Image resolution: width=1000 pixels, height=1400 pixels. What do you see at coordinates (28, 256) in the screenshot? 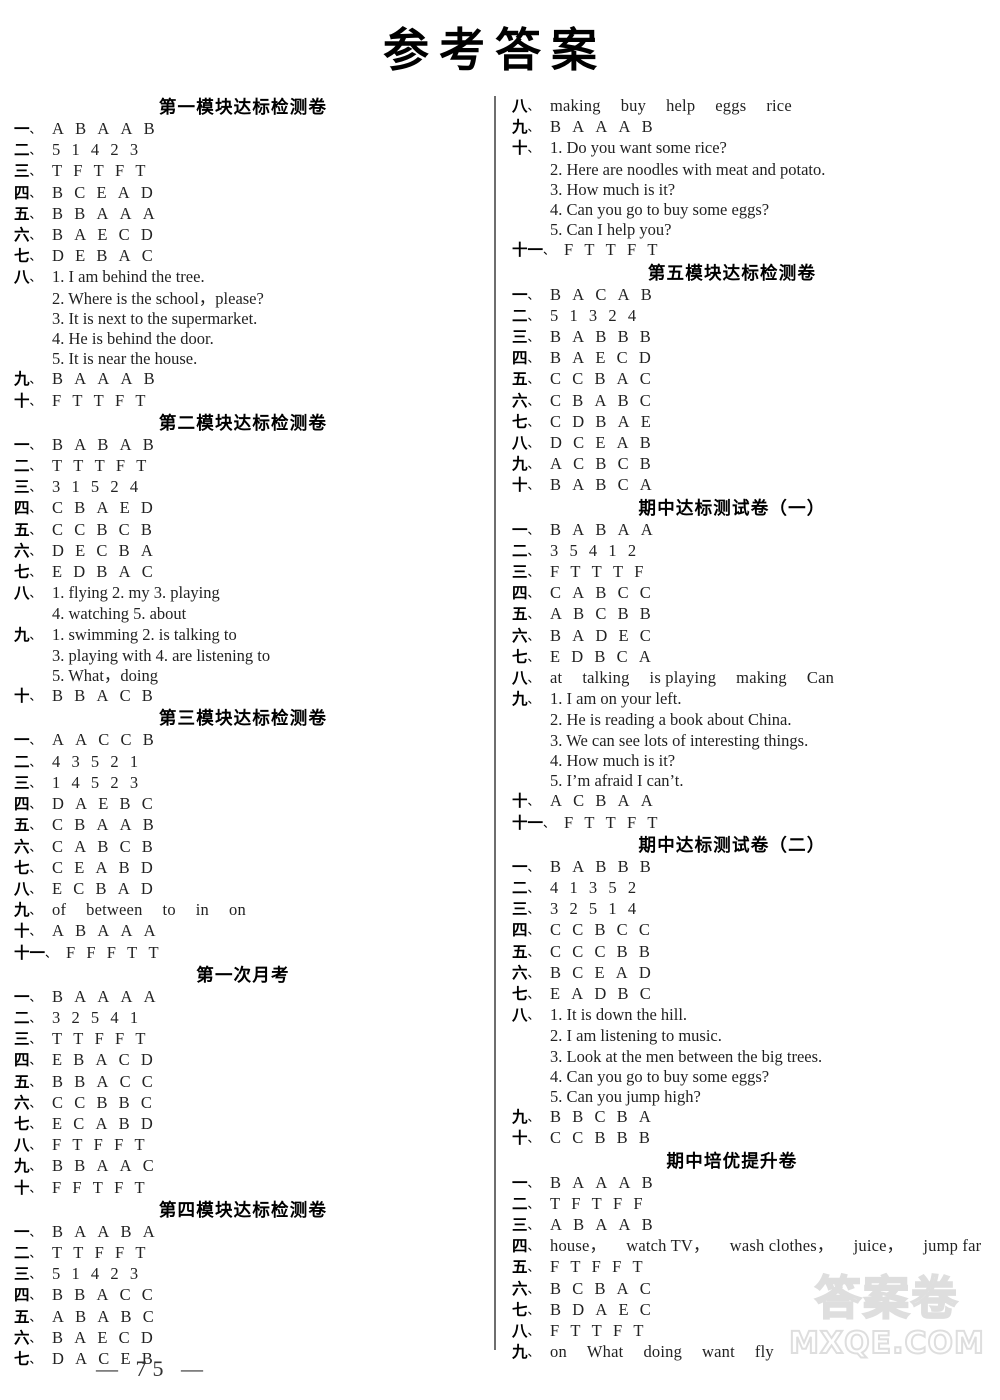
I see `answer-number: 七、` at bounding box center [28, 256].